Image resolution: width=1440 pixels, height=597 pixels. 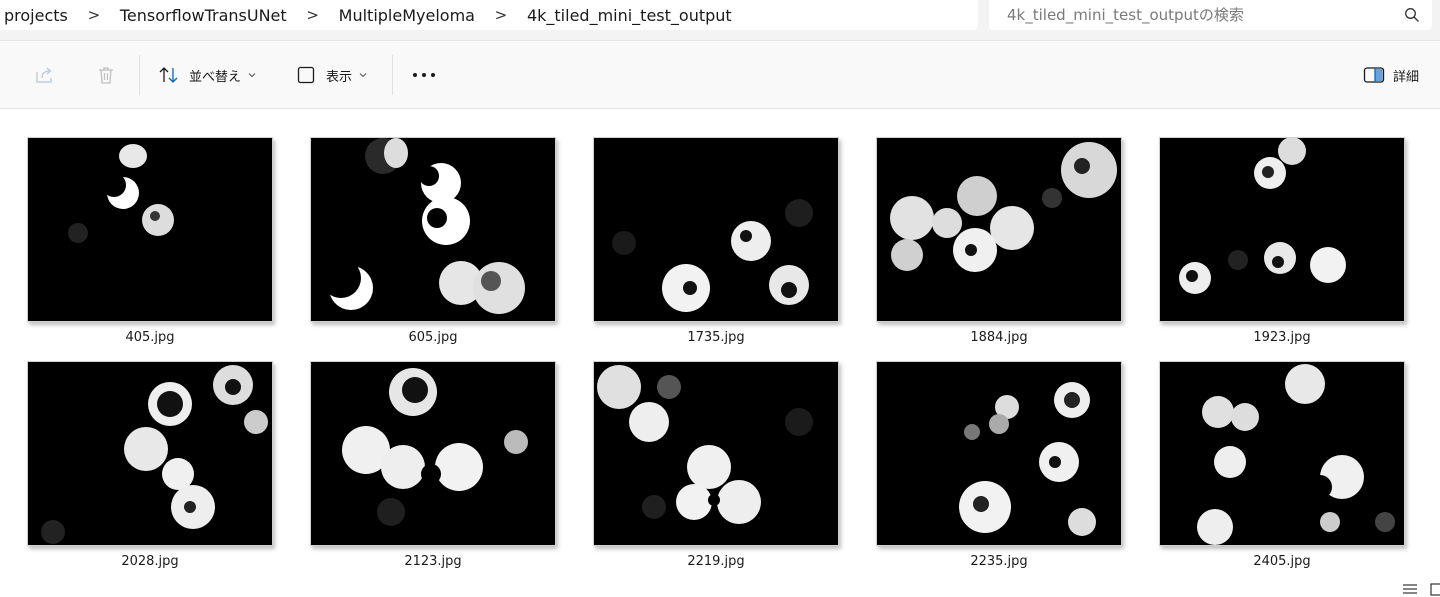 I want to click on breadcrumb-item-multiplemyeloma: MultipleMyeloma, so click(x=407, y=15).